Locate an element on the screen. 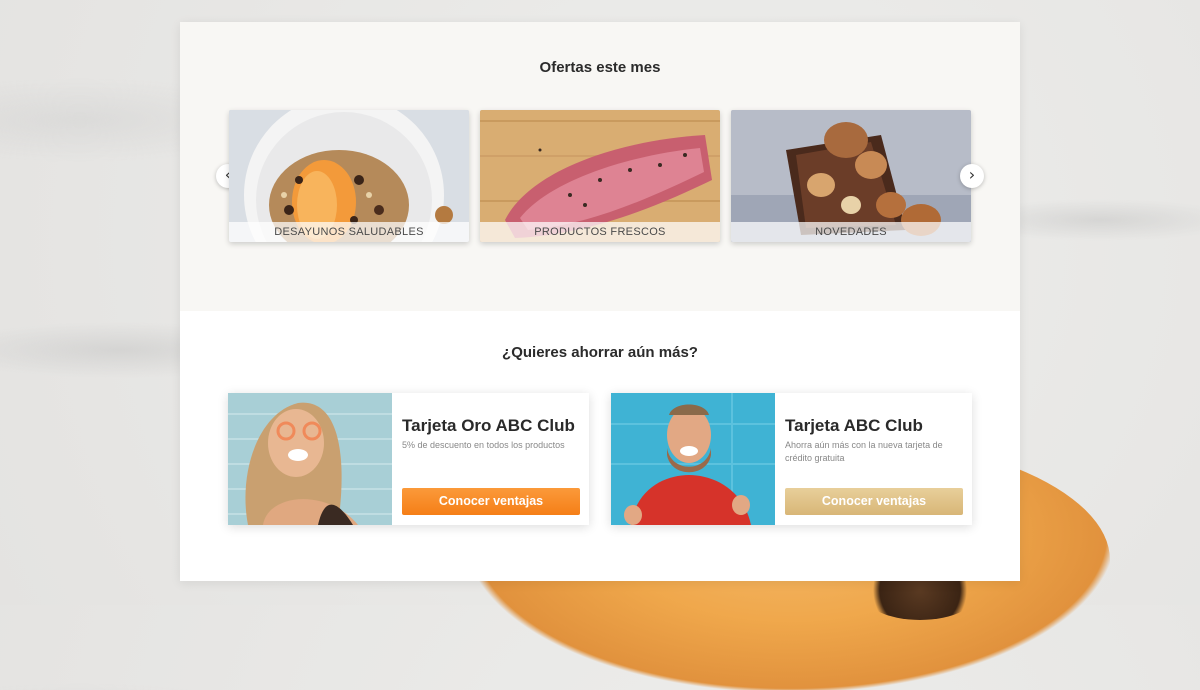  offer-tile-label: NOVEDADES is located at coordinates (851, 232).